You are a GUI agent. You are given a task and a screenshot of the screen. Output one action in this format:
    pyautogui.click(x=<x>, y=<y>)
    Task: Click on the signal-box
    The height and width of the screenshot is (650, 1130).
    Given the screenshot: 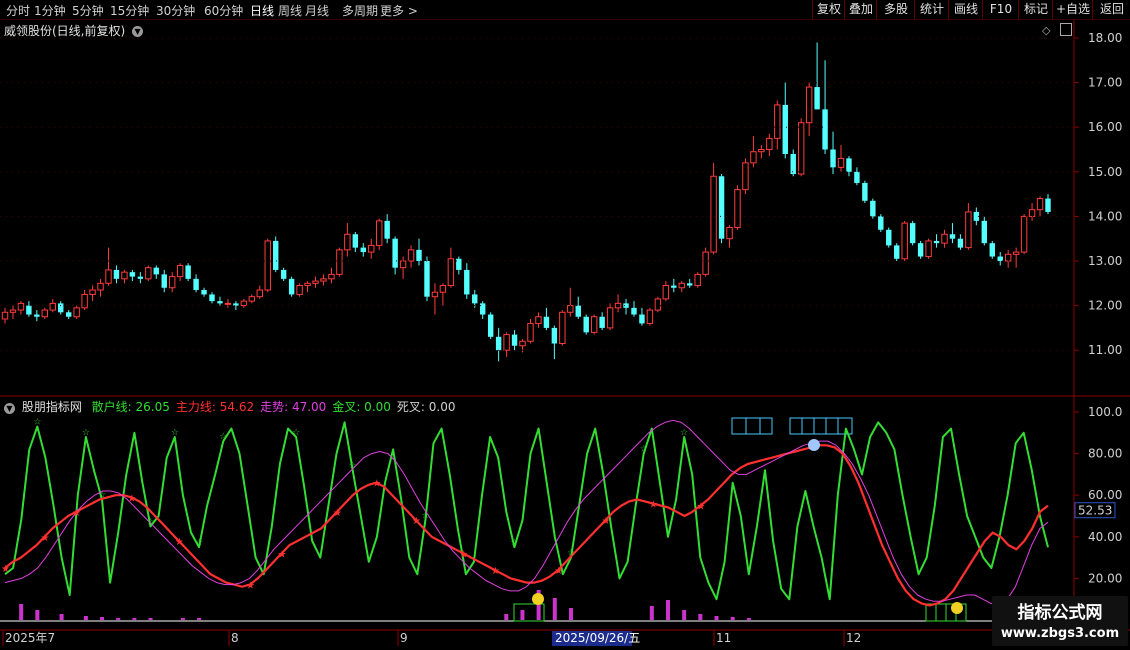 What is the action you would take?
    pyautogui.click(x=752, y=426)
    